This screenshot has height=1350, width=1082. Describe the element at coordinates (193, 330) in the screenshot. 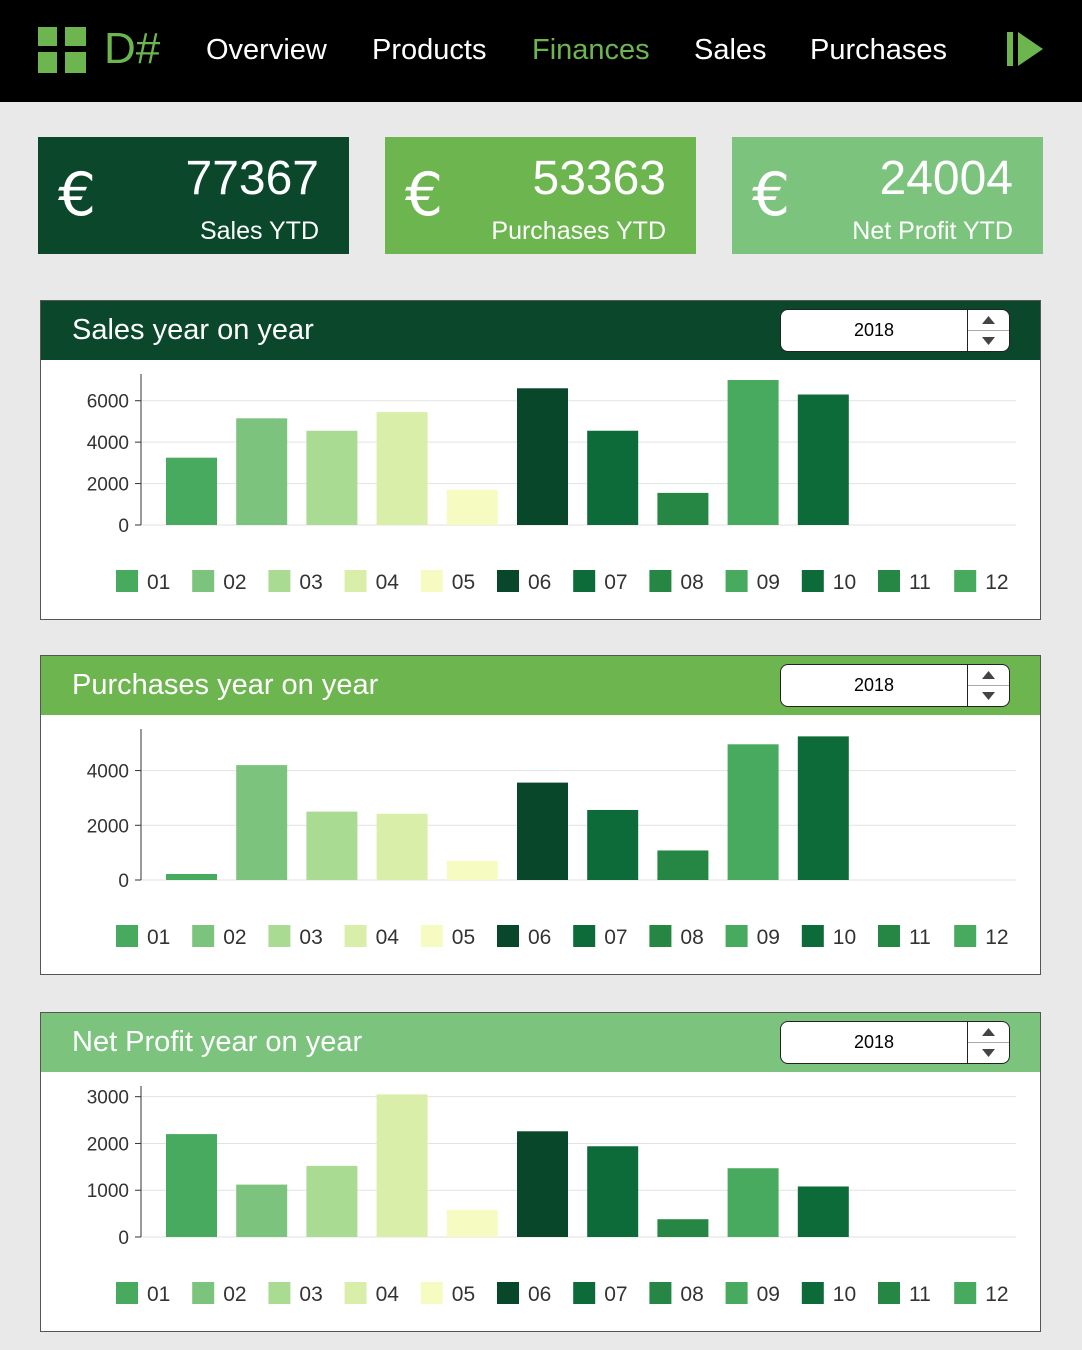

I see `panel-title: Sales year on year` at that location.